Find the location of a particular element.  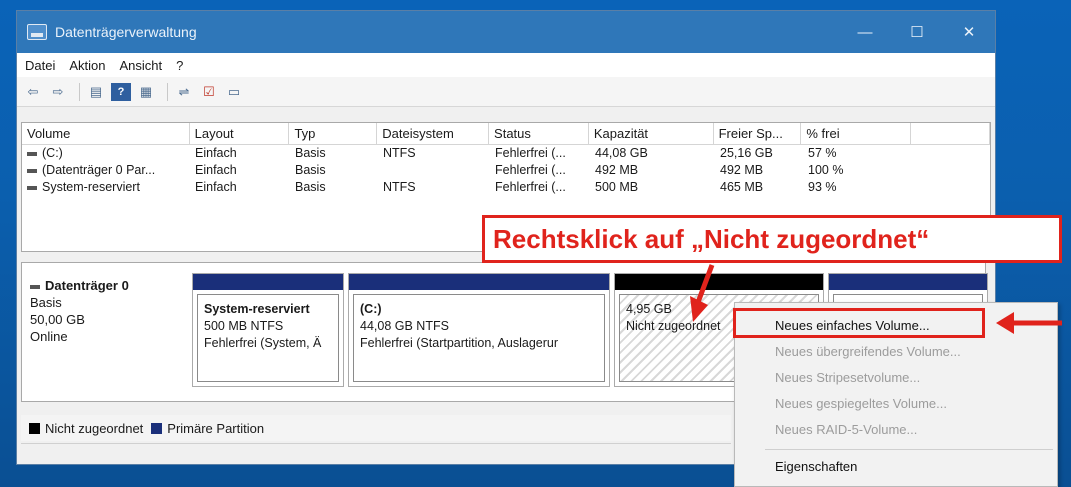

callout-arrow-icon is located at coordinates (702, 293).